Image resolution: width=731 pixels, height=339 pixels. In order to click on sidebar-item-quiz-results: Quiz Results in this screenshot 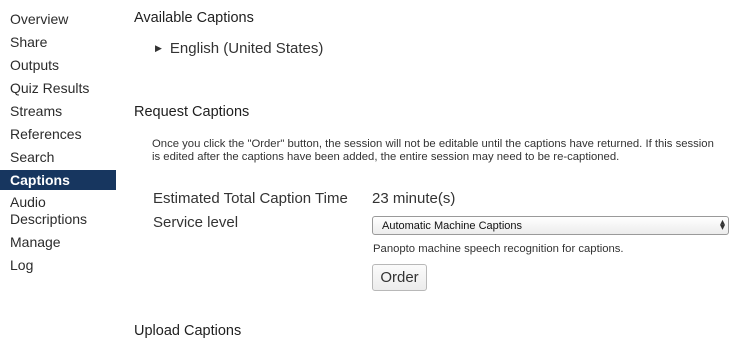, I will do `click(63, 88)`.